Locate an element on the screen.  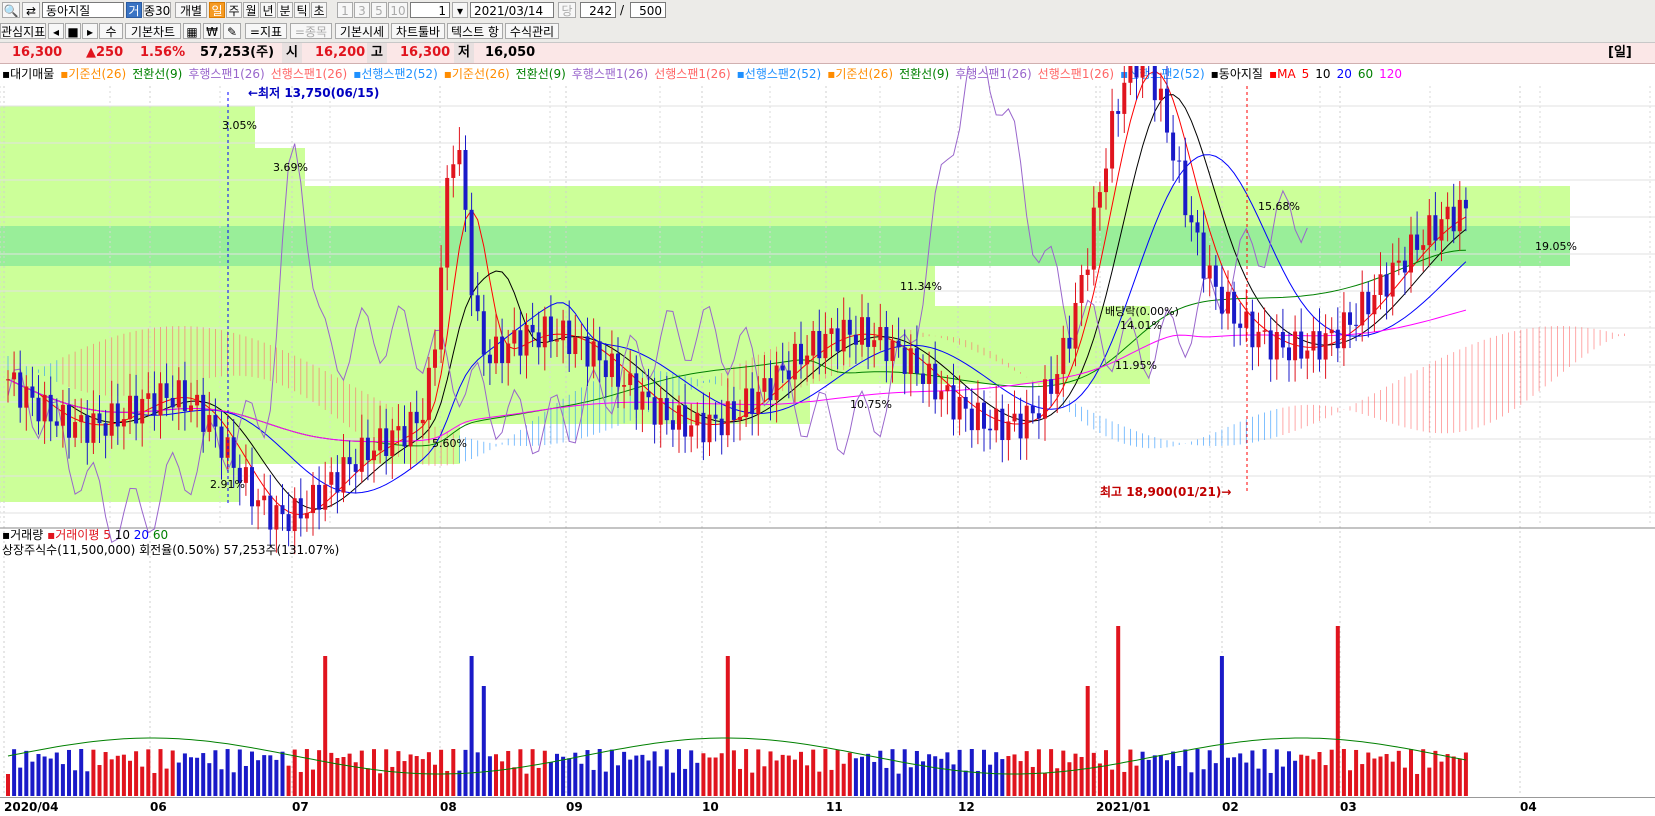
volume-ma-60: 60 is located at coordinates (160, 535).